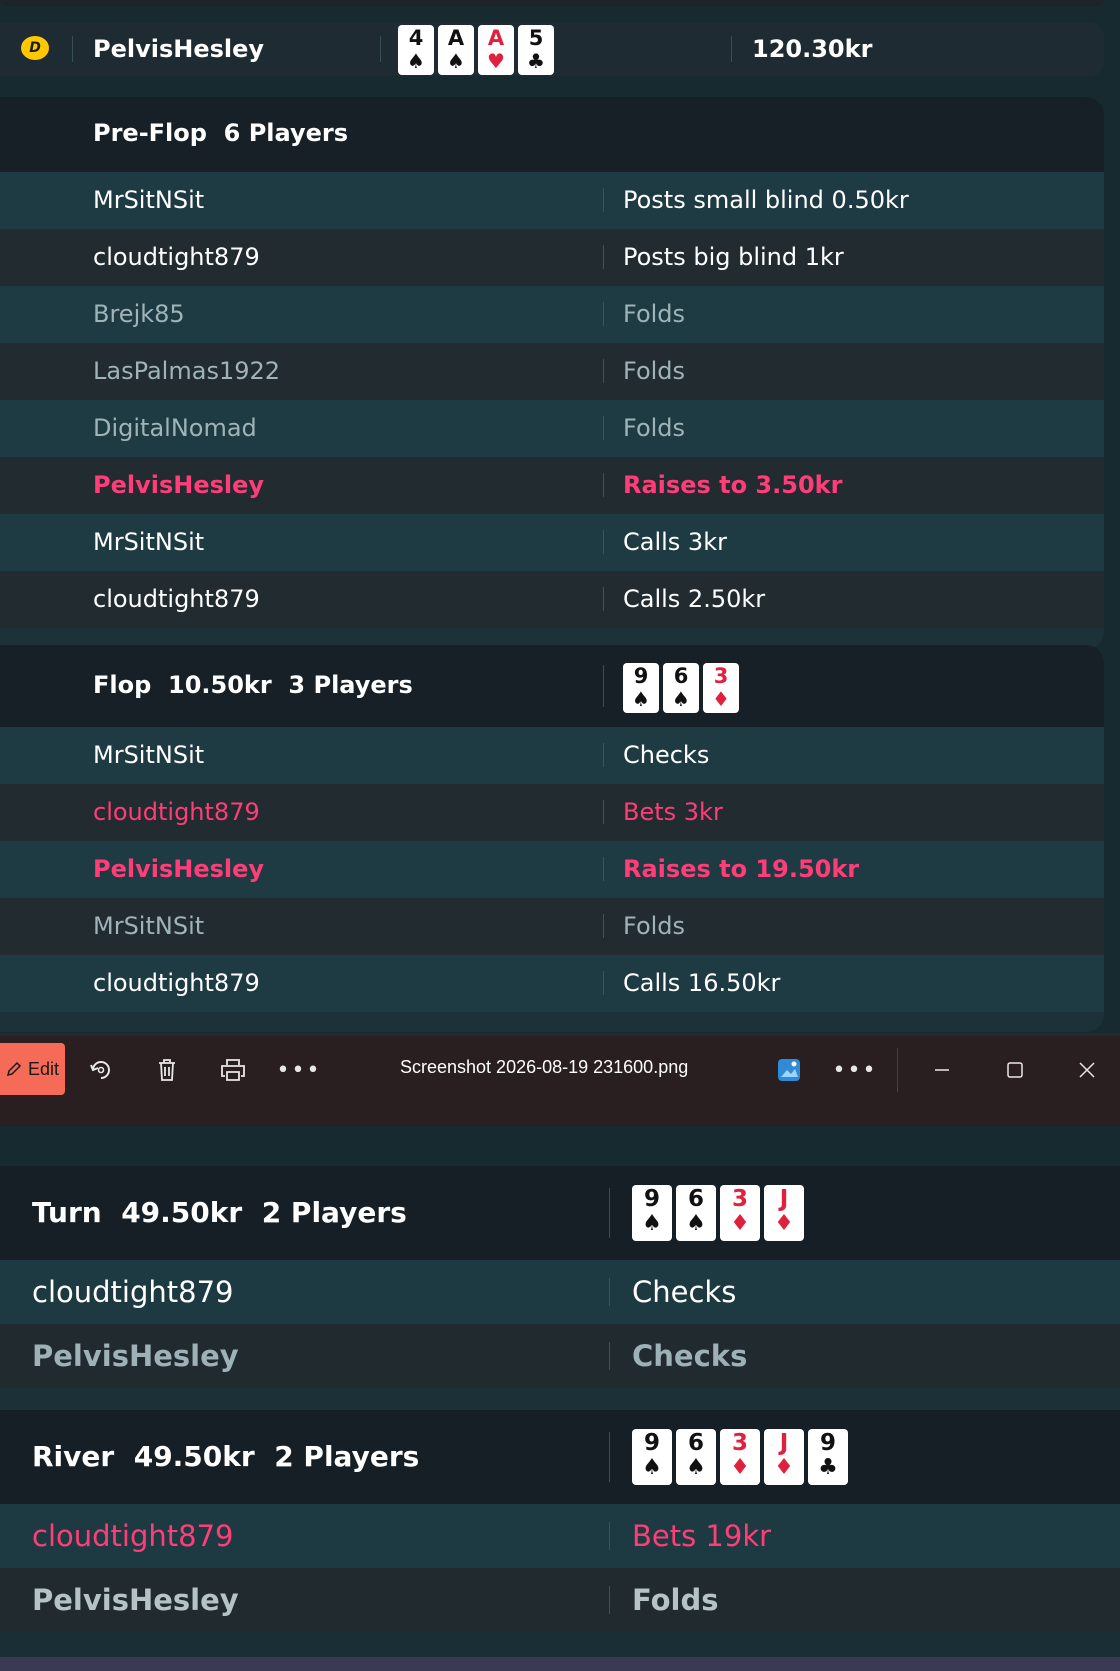 This screenshot has width=1120, height=1671. What do you see at coordinates (733, 257) in the screenshot?
I see `player-action: Posts big blind 1kr` at bounding box center [733, 257].